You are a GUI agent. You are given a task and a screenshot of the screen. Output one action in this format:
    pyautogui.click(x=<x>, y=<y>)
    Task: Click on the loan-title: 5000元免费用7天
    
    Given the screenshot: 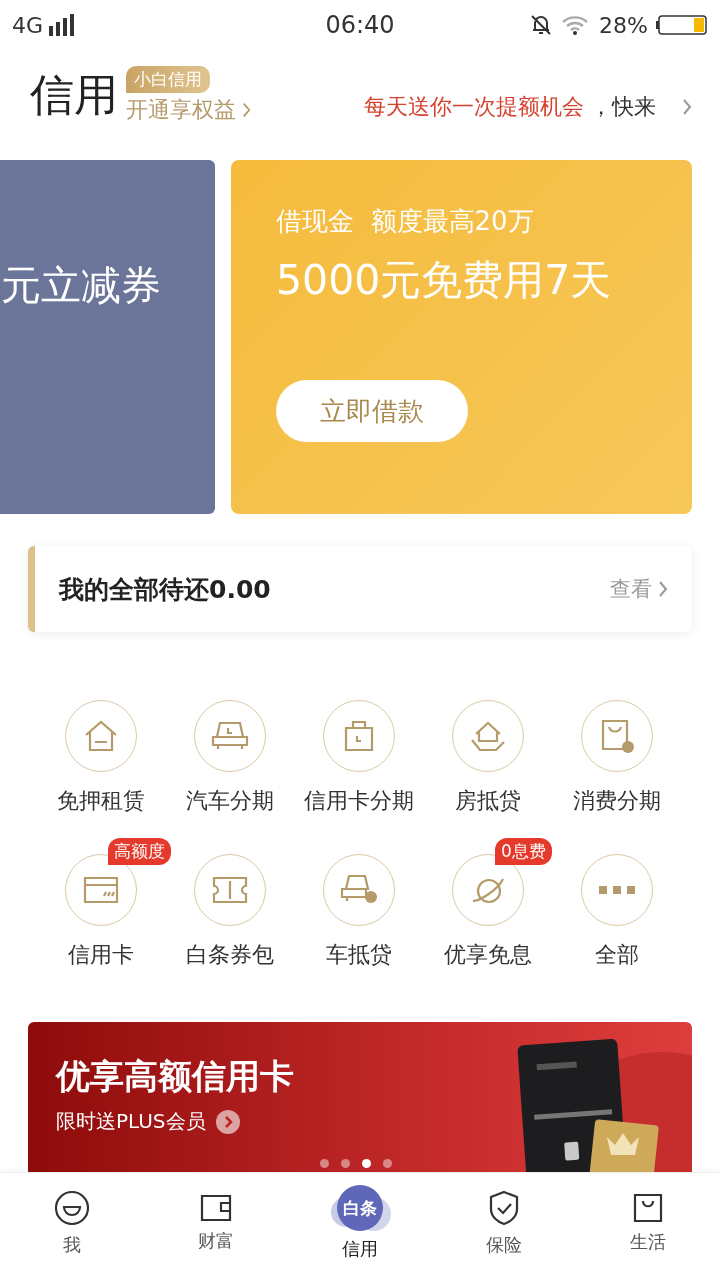 What is the action you would take?
    pyautogui.click(x=444, y=280)
    